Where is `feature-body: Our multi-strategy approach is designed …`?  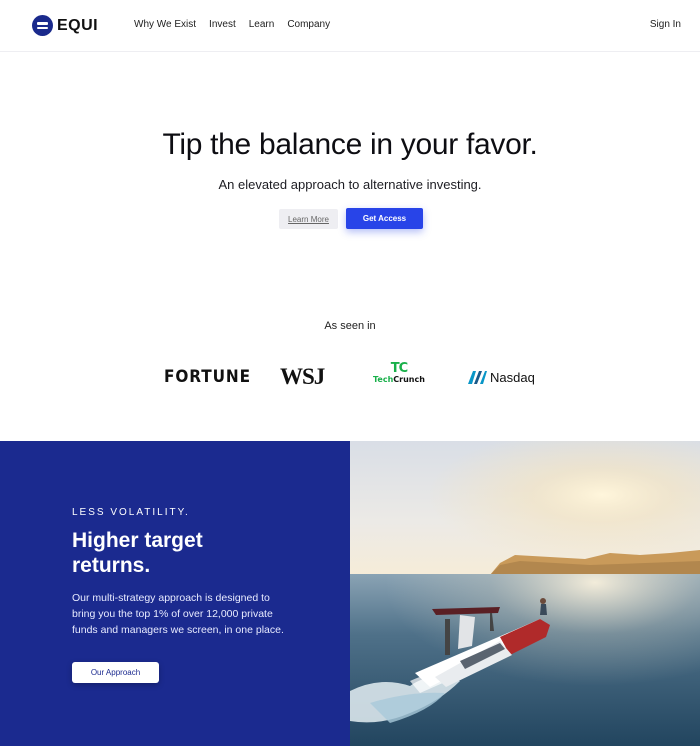 feature-body: Our multi-strategy approach is designed … is located at coordinates (178, 614).